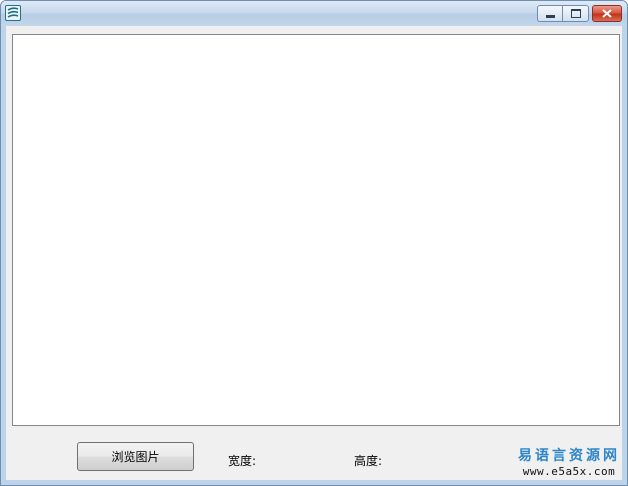 The width and height of the screenshot is (628, 486). I want to click on minimize-icon, so click(550, 16).